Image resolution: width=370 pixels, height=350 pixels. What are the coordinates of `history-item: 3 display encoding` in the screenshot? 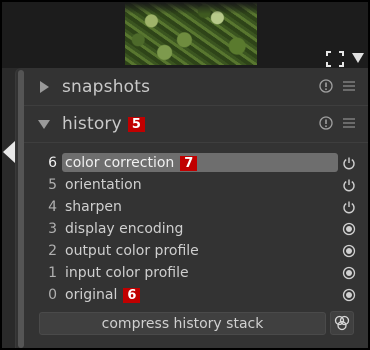 It's located at (196, 229).